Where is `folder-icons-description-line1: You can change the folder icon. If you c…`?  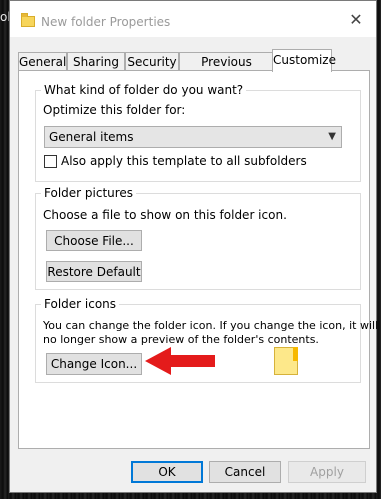
folder-icons-description-line1: You can change the folder icon. If you c… is located at coordinates (211, 325).